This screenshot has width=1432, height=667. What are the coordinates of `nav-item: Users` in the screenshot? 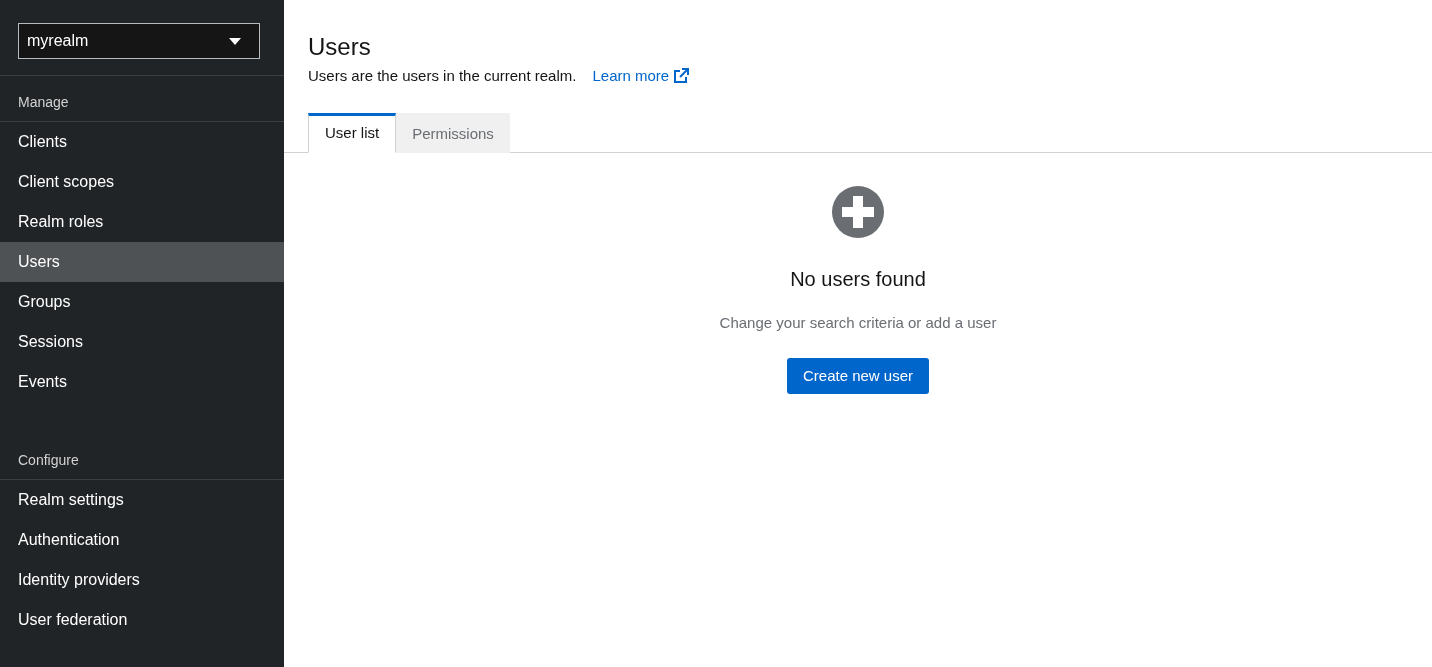 It's located at (142, 262).